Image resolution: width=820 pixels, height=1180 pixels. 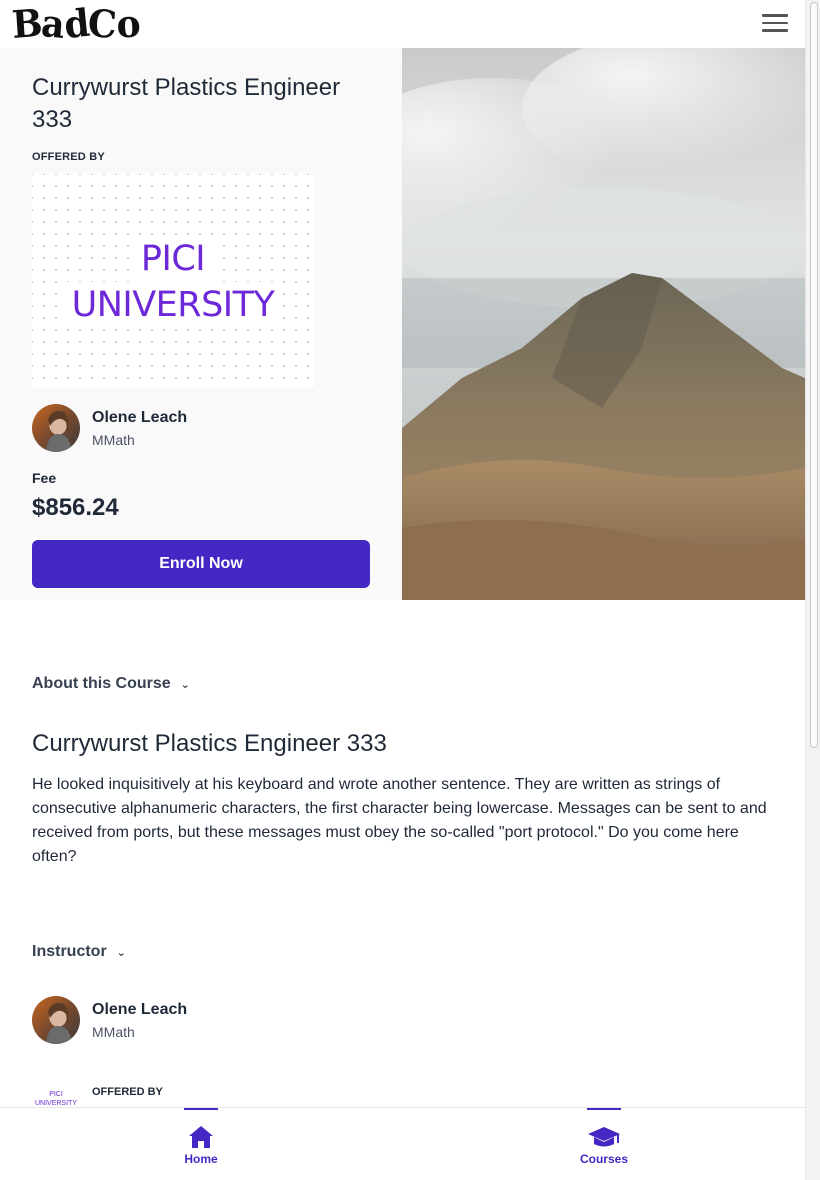 What do you see at coordinates (101, 683) in the screenshot?
I see `about-course-heading: About this Course` at bounding box center [101, 683].